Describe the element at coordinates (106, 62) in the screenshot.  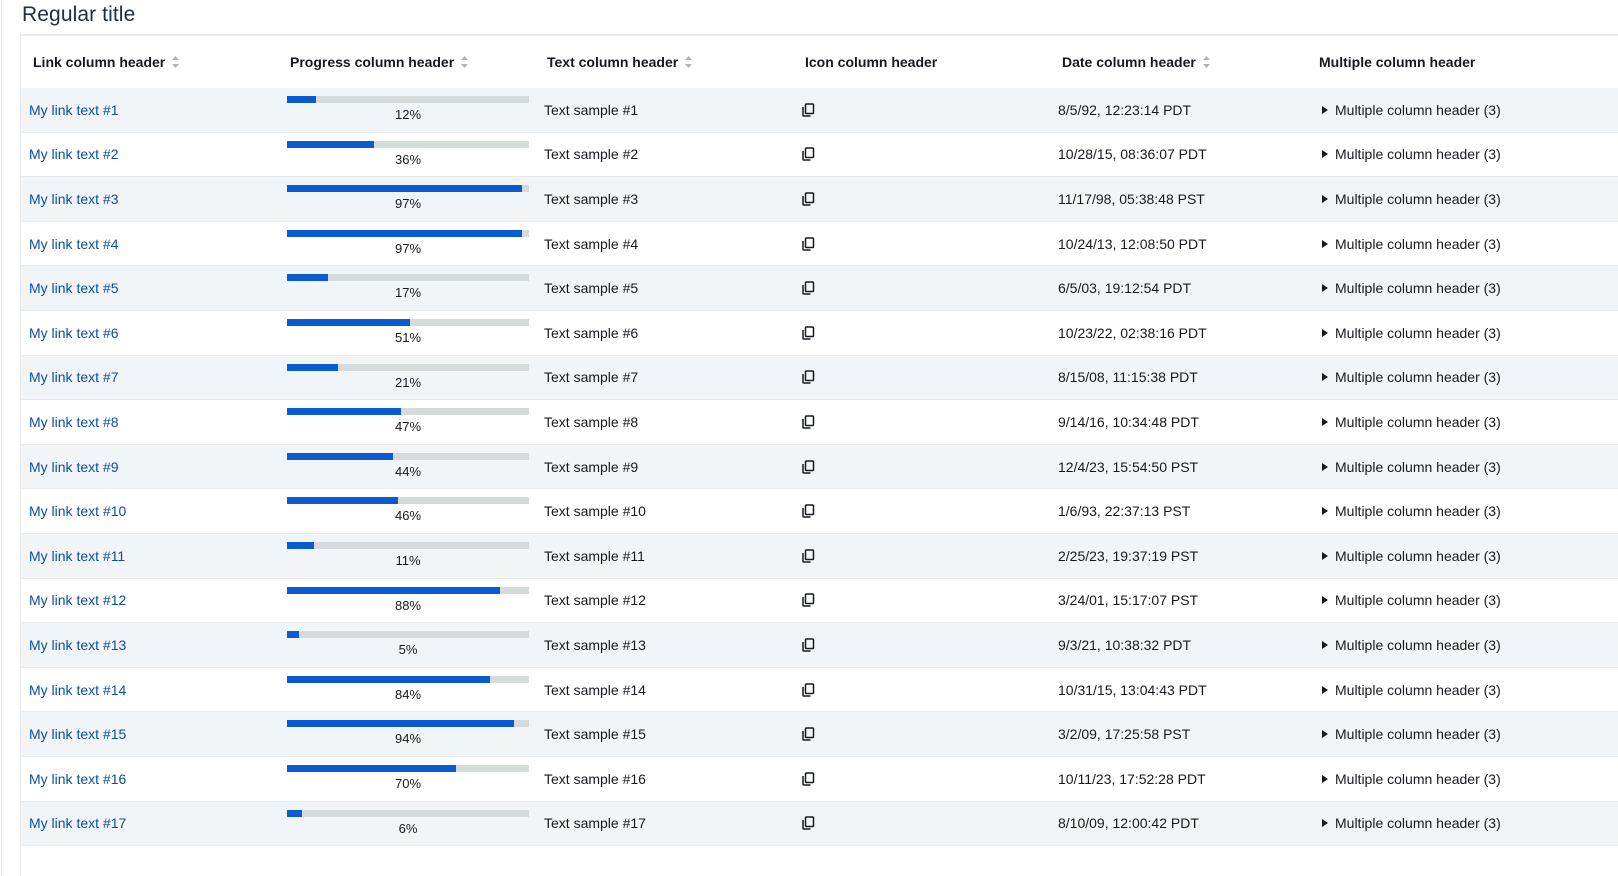
I see `column-header-link: Link column header` at that location.